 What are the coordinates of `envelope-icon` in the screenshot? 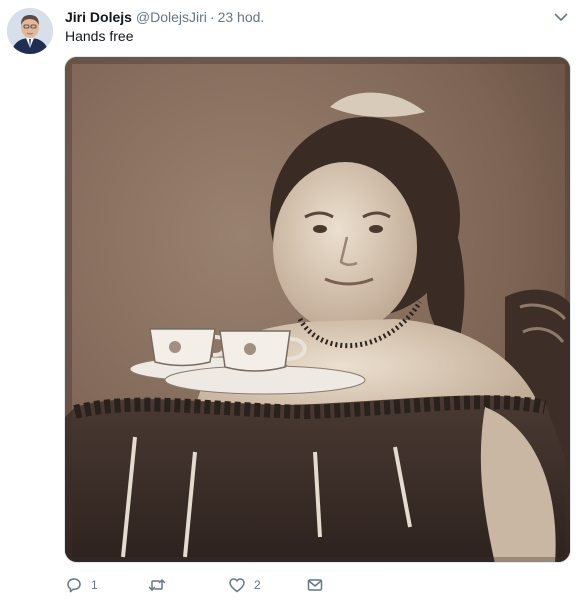 It's located at (315, 585).